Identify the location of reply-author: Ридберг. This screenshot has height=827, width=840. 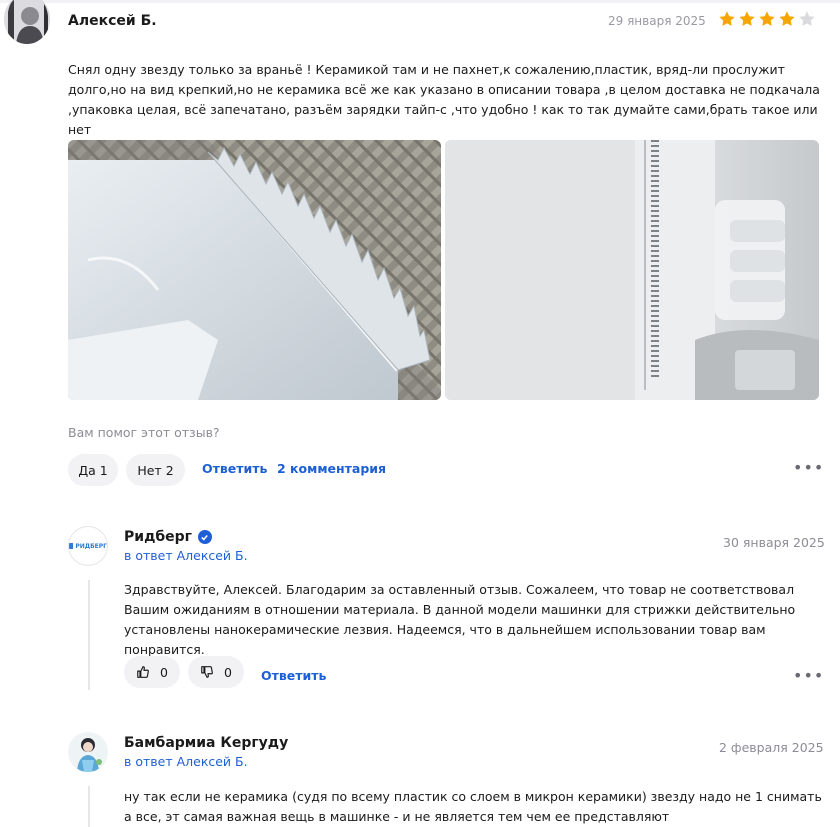
(168, 537).